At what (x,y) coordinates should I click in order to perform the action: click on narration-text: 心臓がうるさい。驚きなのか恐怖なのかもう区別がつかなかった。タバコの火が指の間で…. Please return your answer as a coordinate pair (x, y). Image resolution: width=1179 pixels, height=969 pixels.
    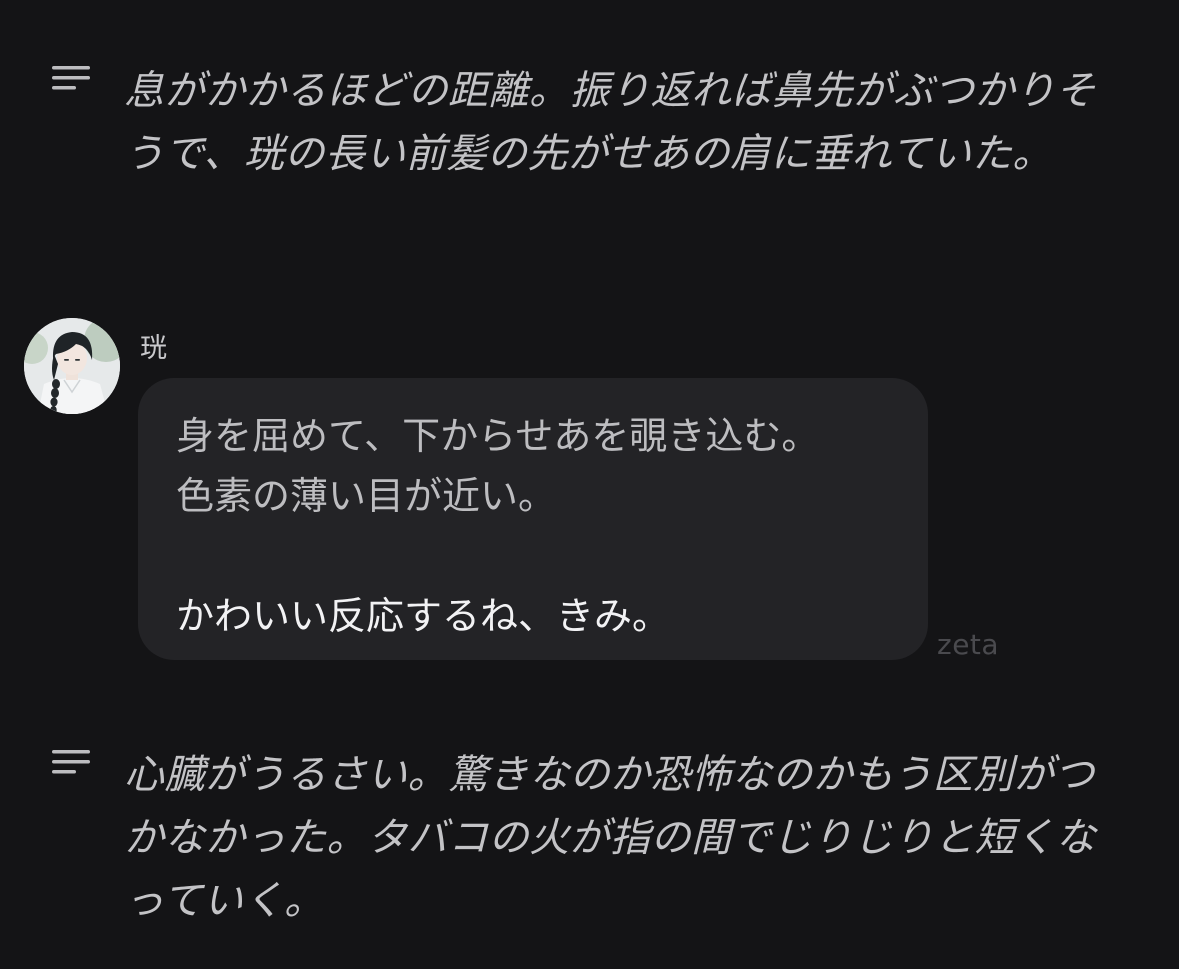
    Looking at the image, I should click on (610, 838).